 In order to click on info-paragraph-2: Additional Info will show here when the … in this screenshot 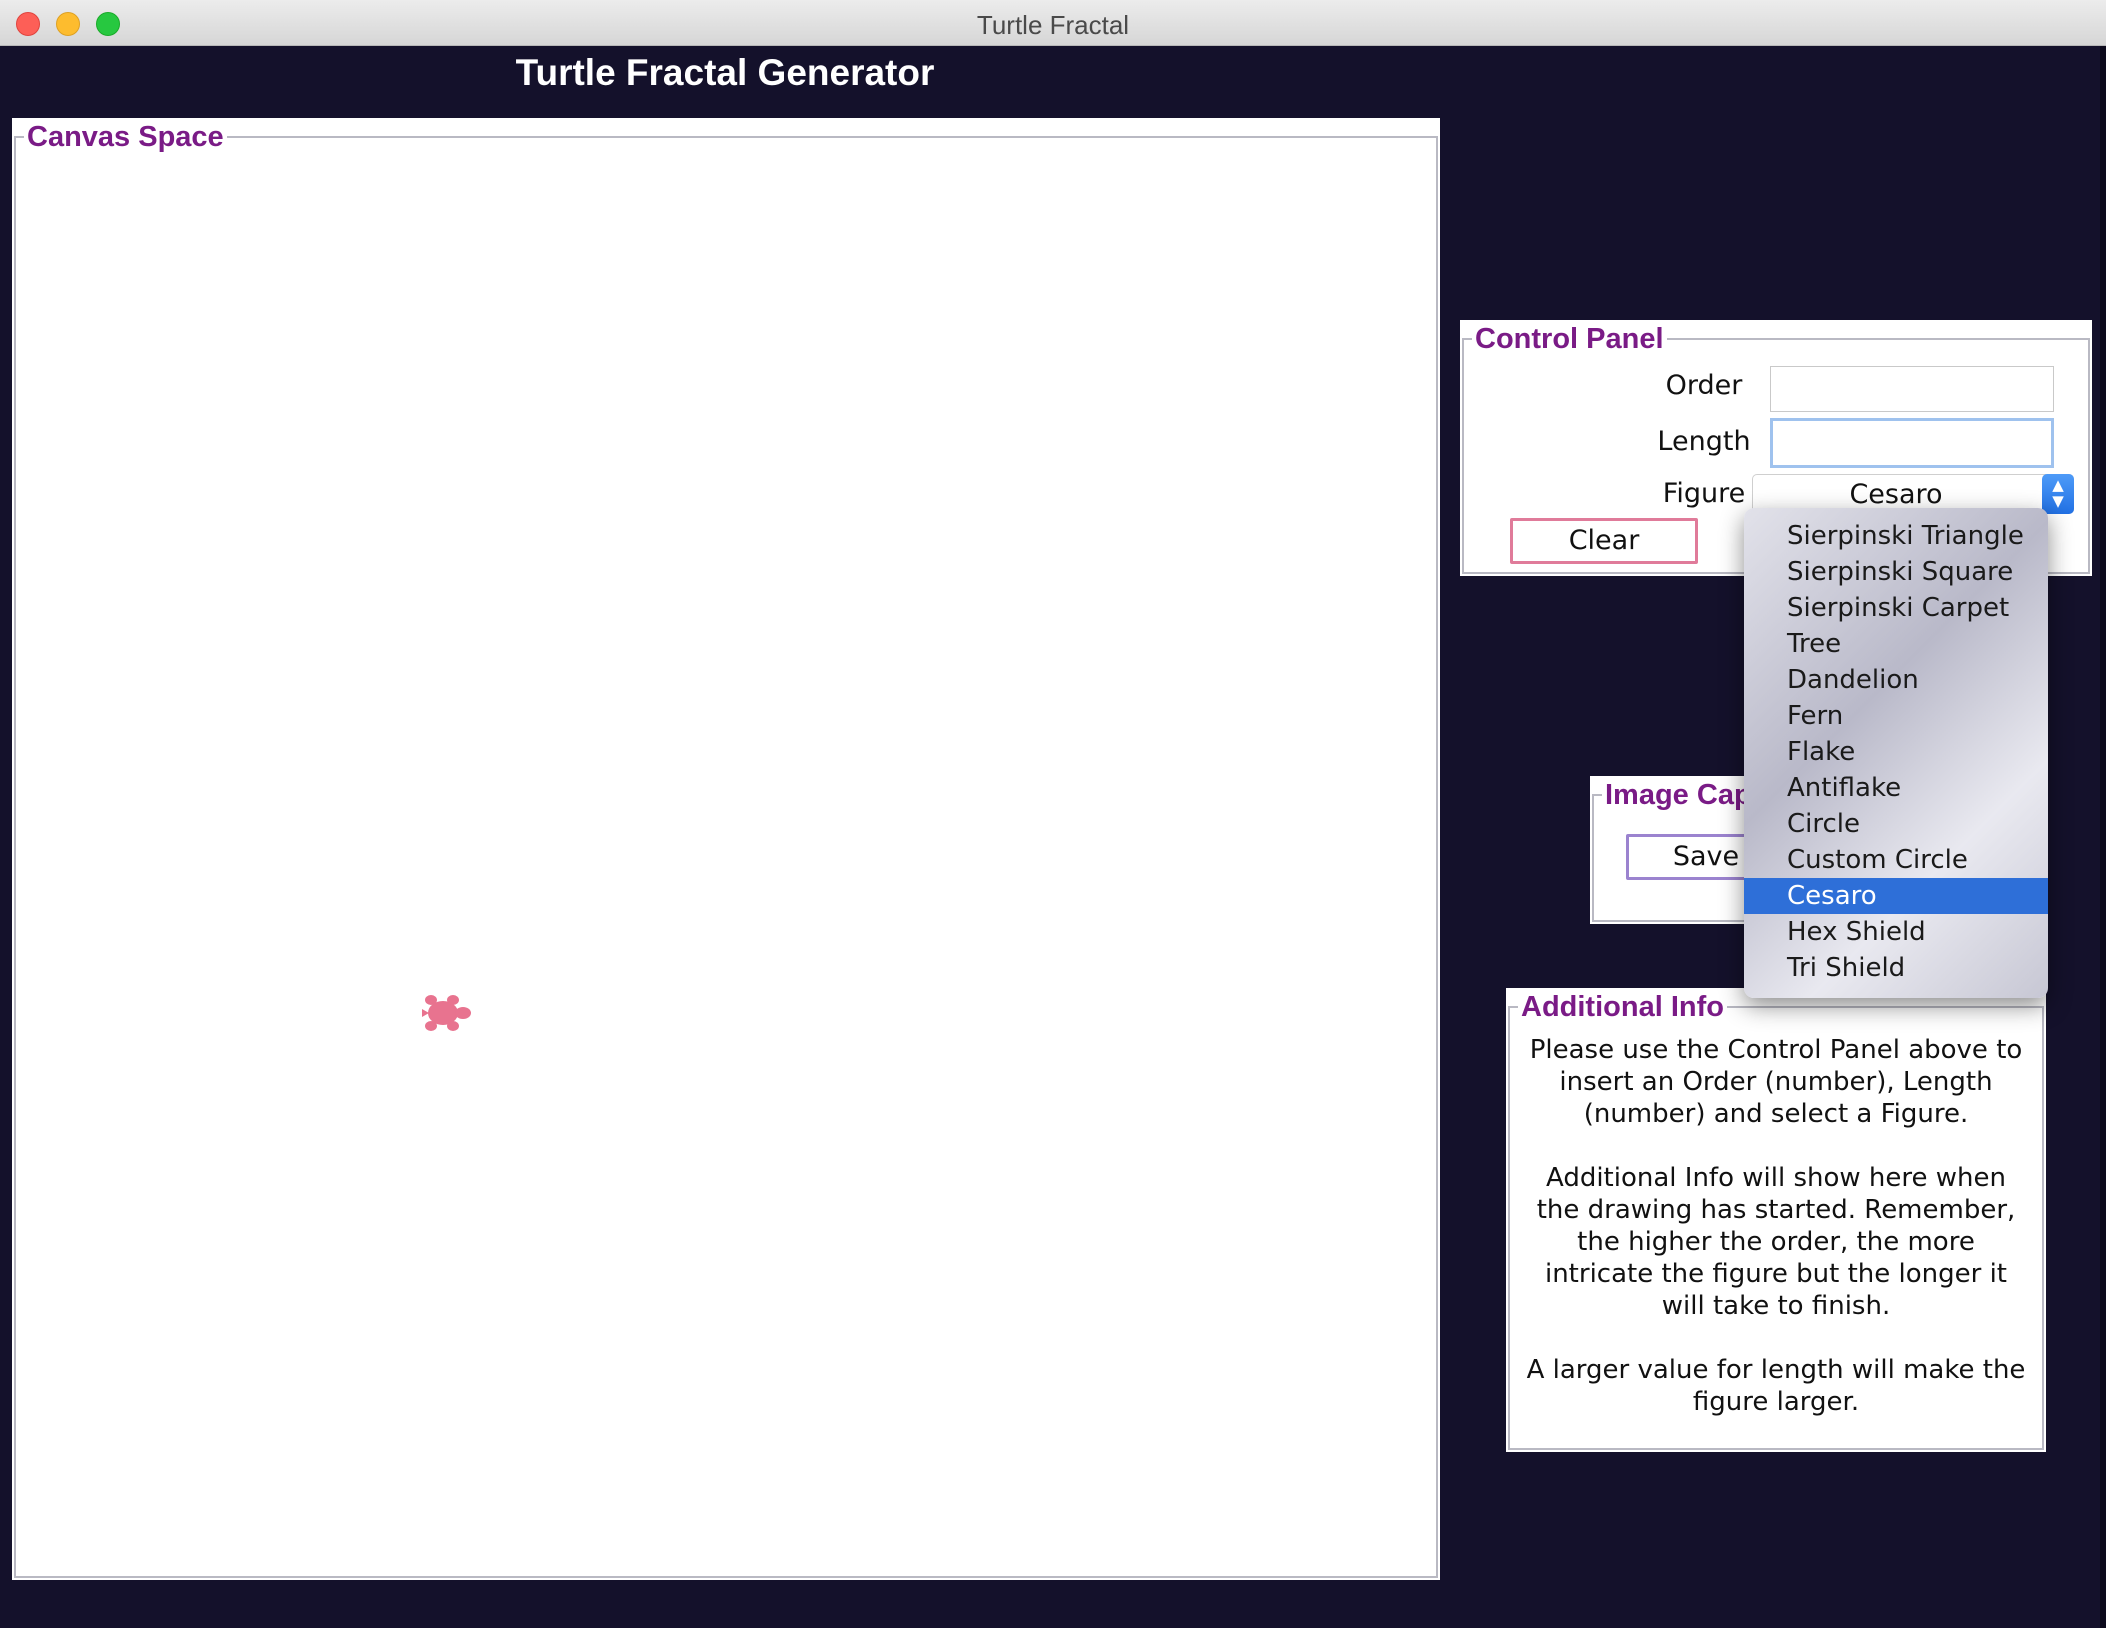, I will do `click(1776, 1242)`.